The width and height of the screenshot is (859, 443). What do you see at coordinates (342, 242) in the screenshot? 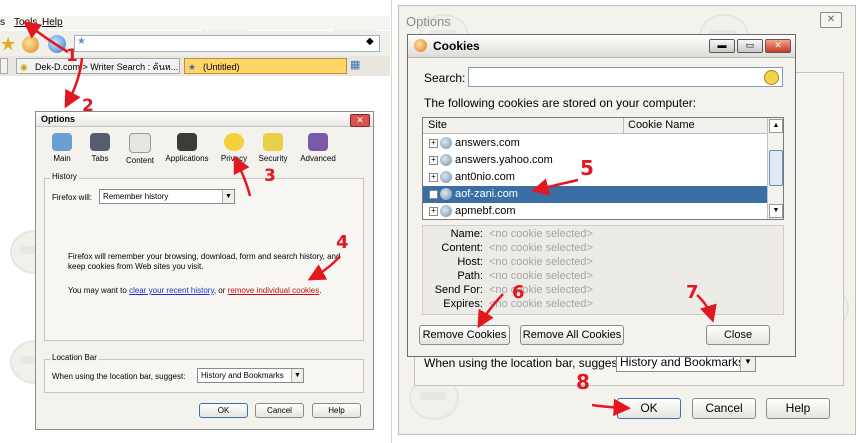
I see `step-label-4: 4` at bounding box center [342, 242].